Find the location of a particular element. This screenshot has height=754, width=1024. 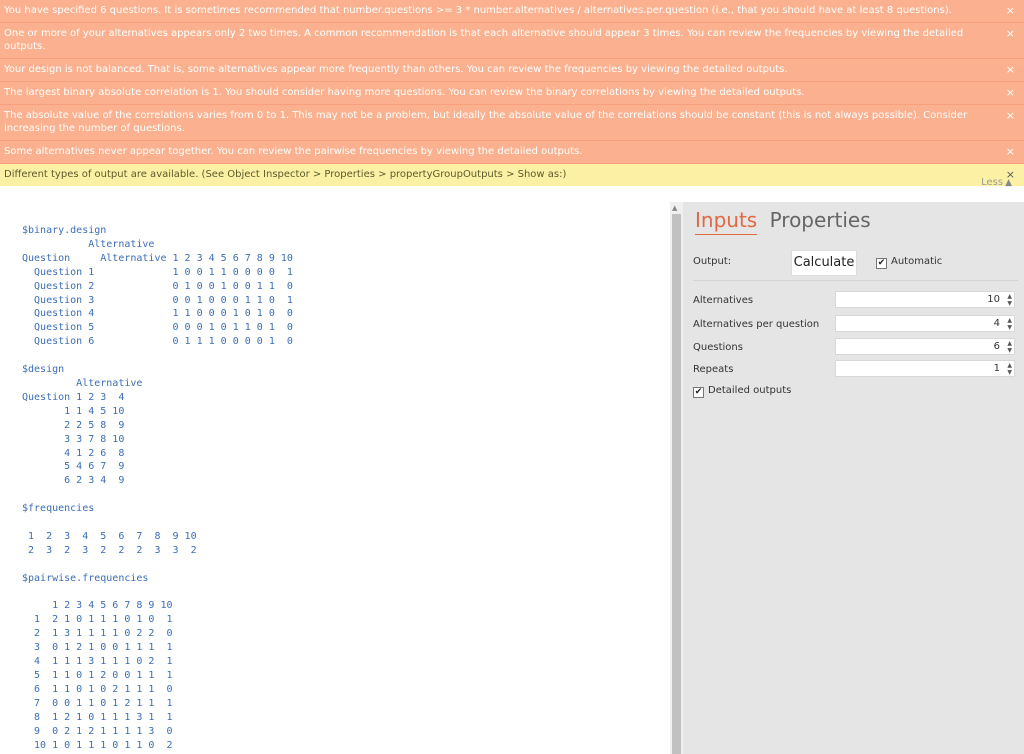

less-label: Less is located at coordinates (992, 182).